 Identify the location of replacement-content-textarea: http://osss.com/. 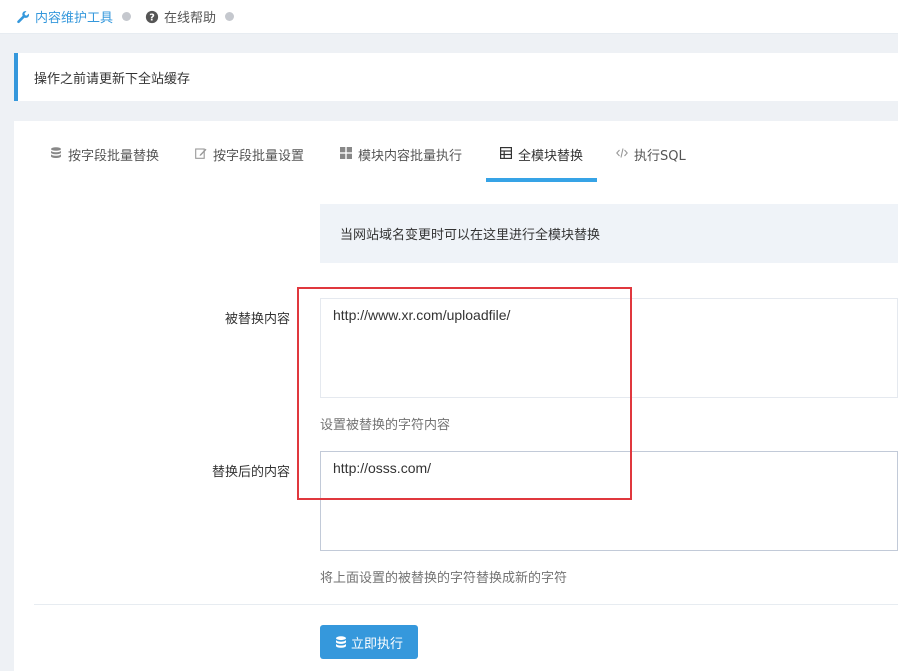
(609, 501).